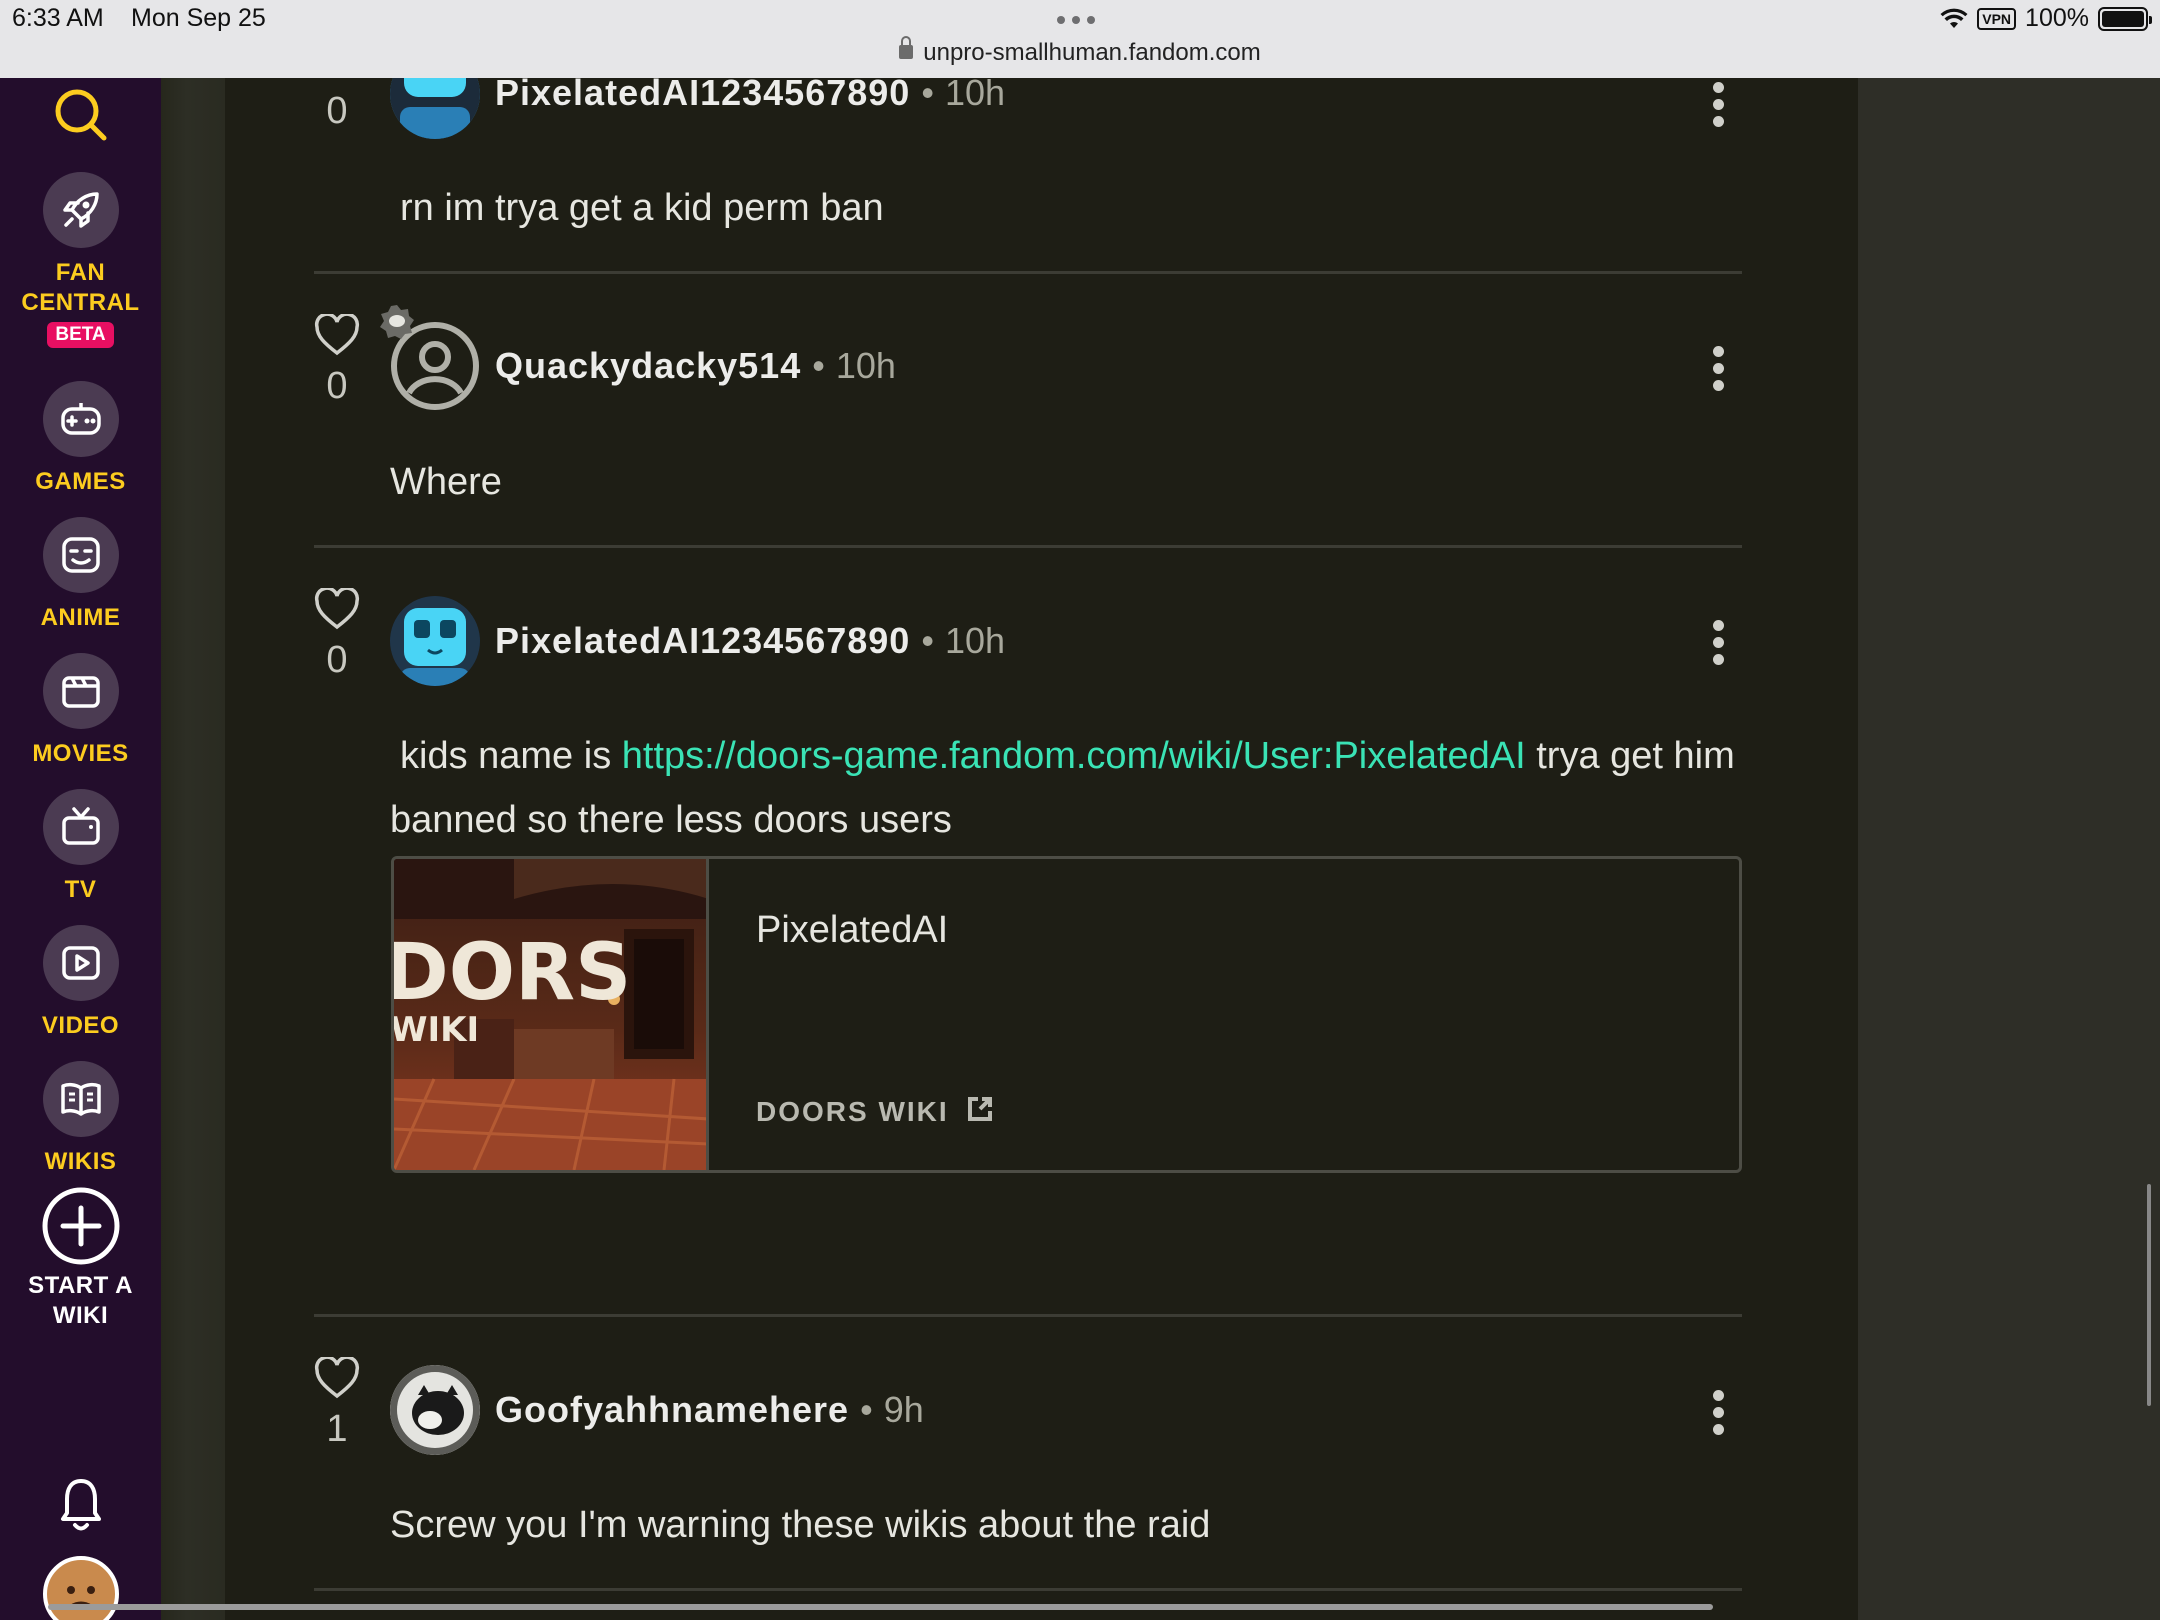 This screenshot has height=1620, width=2160. I want to click on username-text: Quackydacky514, so click(648, 365).